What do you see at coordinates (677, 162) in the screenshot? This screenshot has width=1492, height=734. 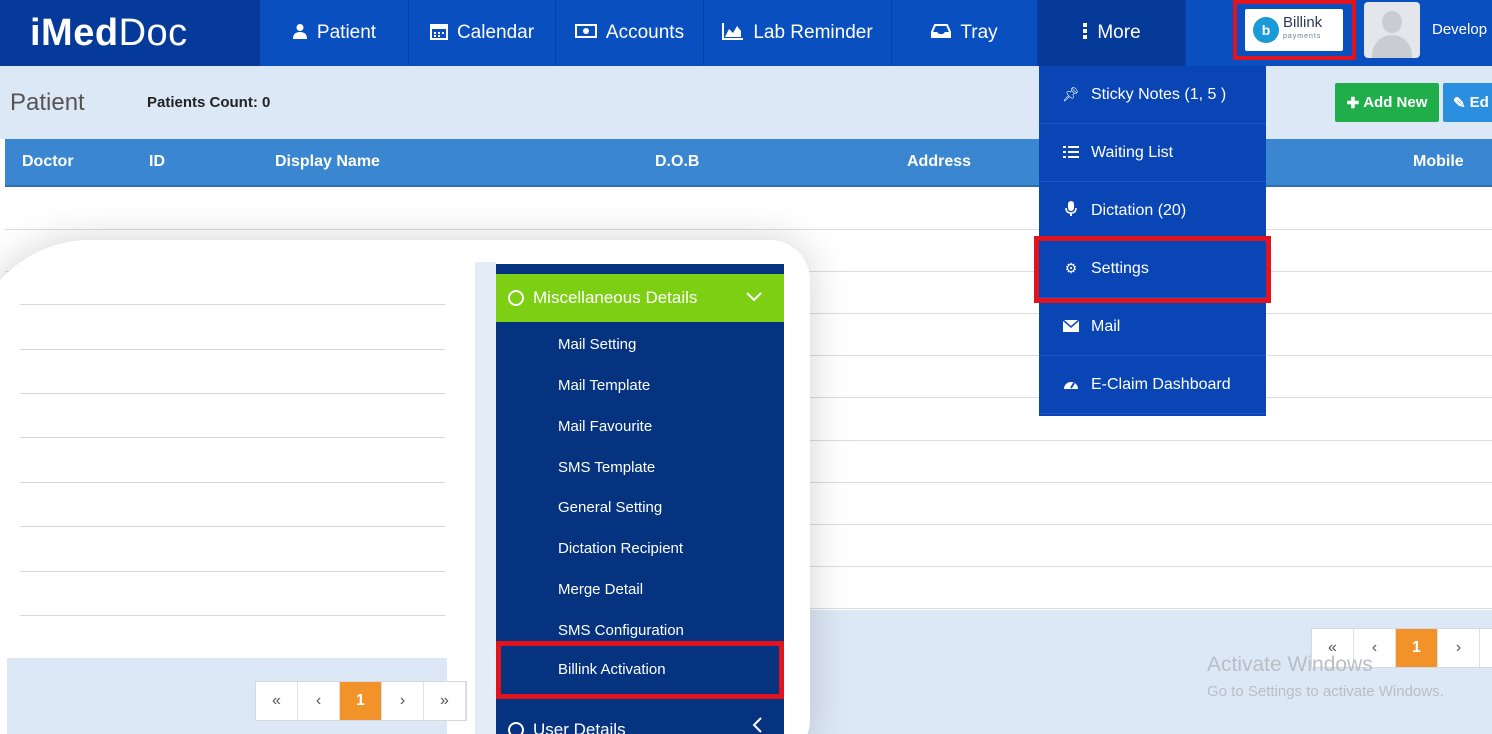 I see `col-dob: D.O.B` at bounding box center [677, 162].